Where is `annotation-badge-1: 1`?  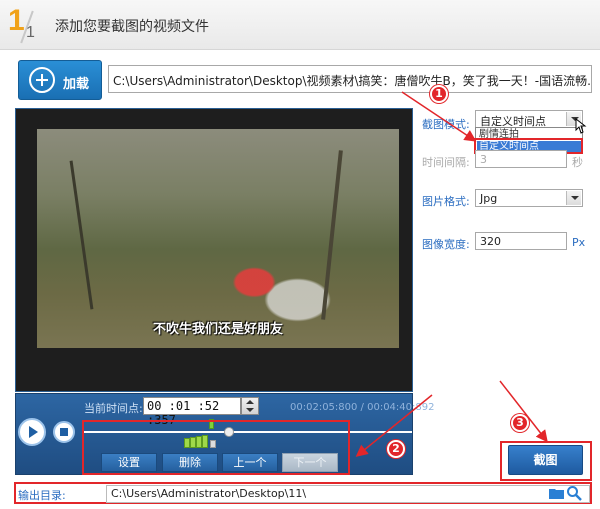
annotation-badge-1: 1 is located at coordinates (439, 94).